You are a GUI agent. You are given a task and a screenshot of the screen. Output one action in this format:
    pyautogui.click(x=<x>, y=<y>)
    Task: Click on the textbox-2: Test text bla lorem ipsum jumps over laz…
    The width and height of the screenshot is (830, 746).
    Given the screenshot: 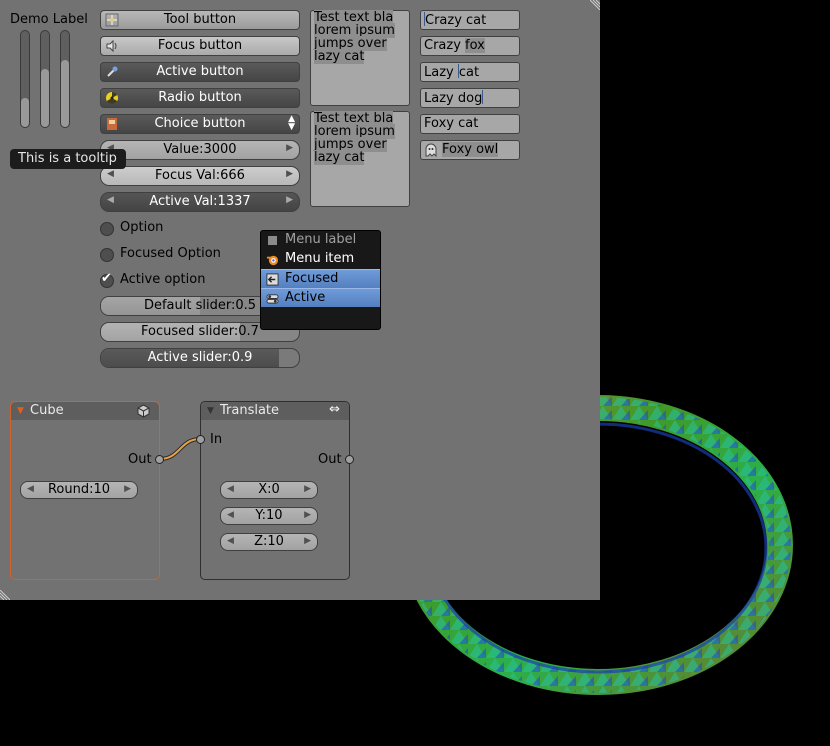 What is the action you would take?
    pyautogui.click(x=360, y=159)
    